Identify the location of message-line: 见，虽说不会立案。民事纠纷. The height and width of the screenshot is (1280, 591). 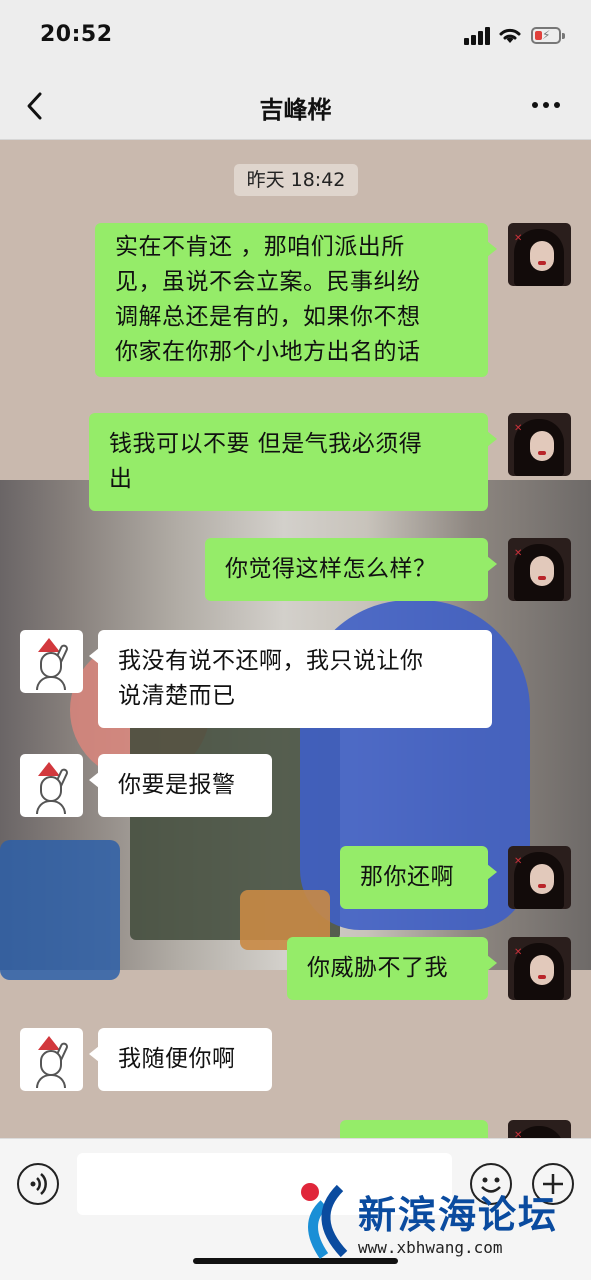
(268, 282).